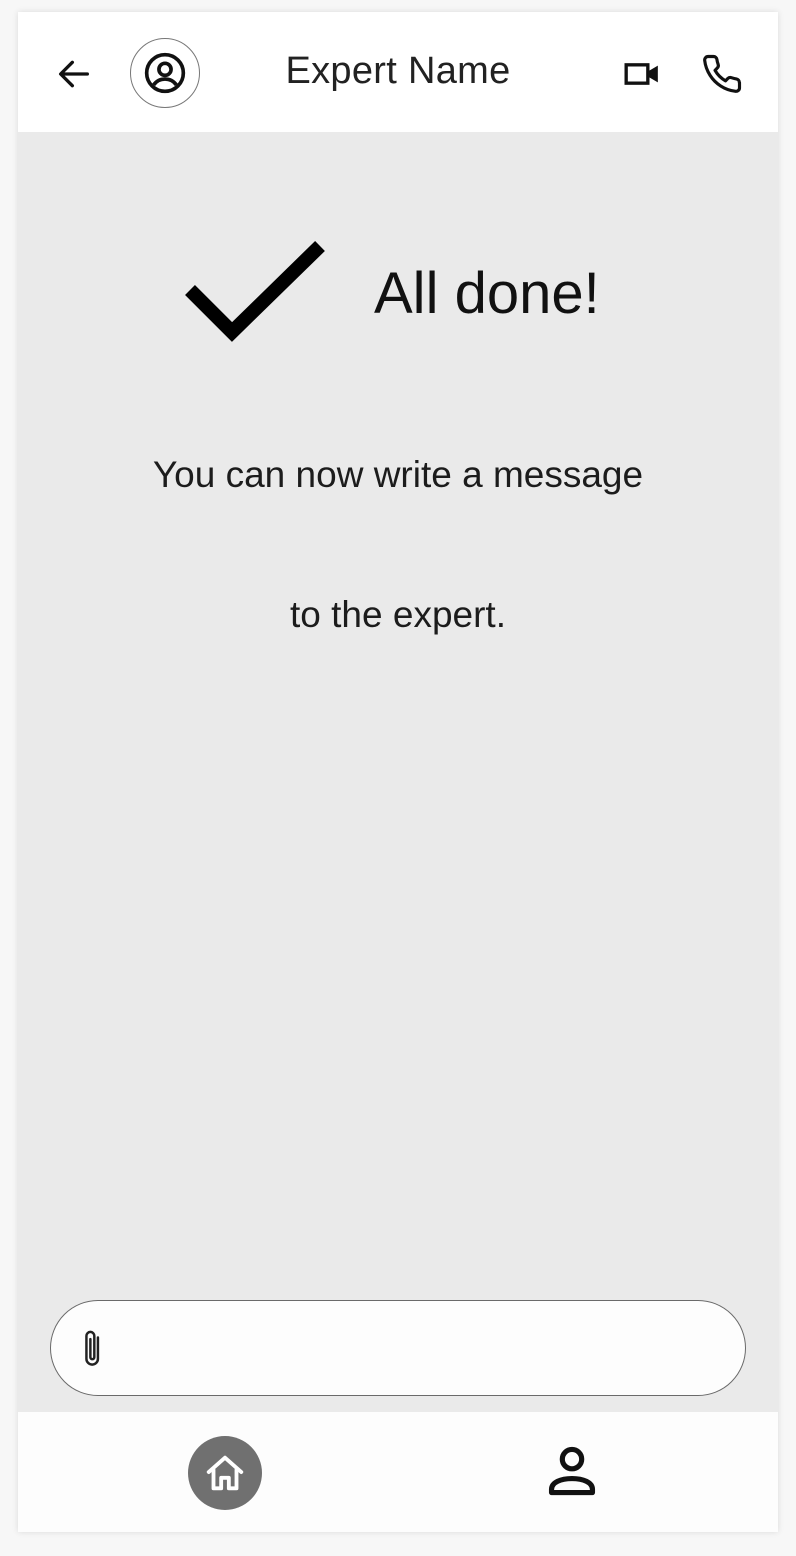 This screenshot has height=1556, width=796. What do you see at coordinates (421, 1349) in the screenshot?
I see `message-input` at bounding box center [421, 1349].